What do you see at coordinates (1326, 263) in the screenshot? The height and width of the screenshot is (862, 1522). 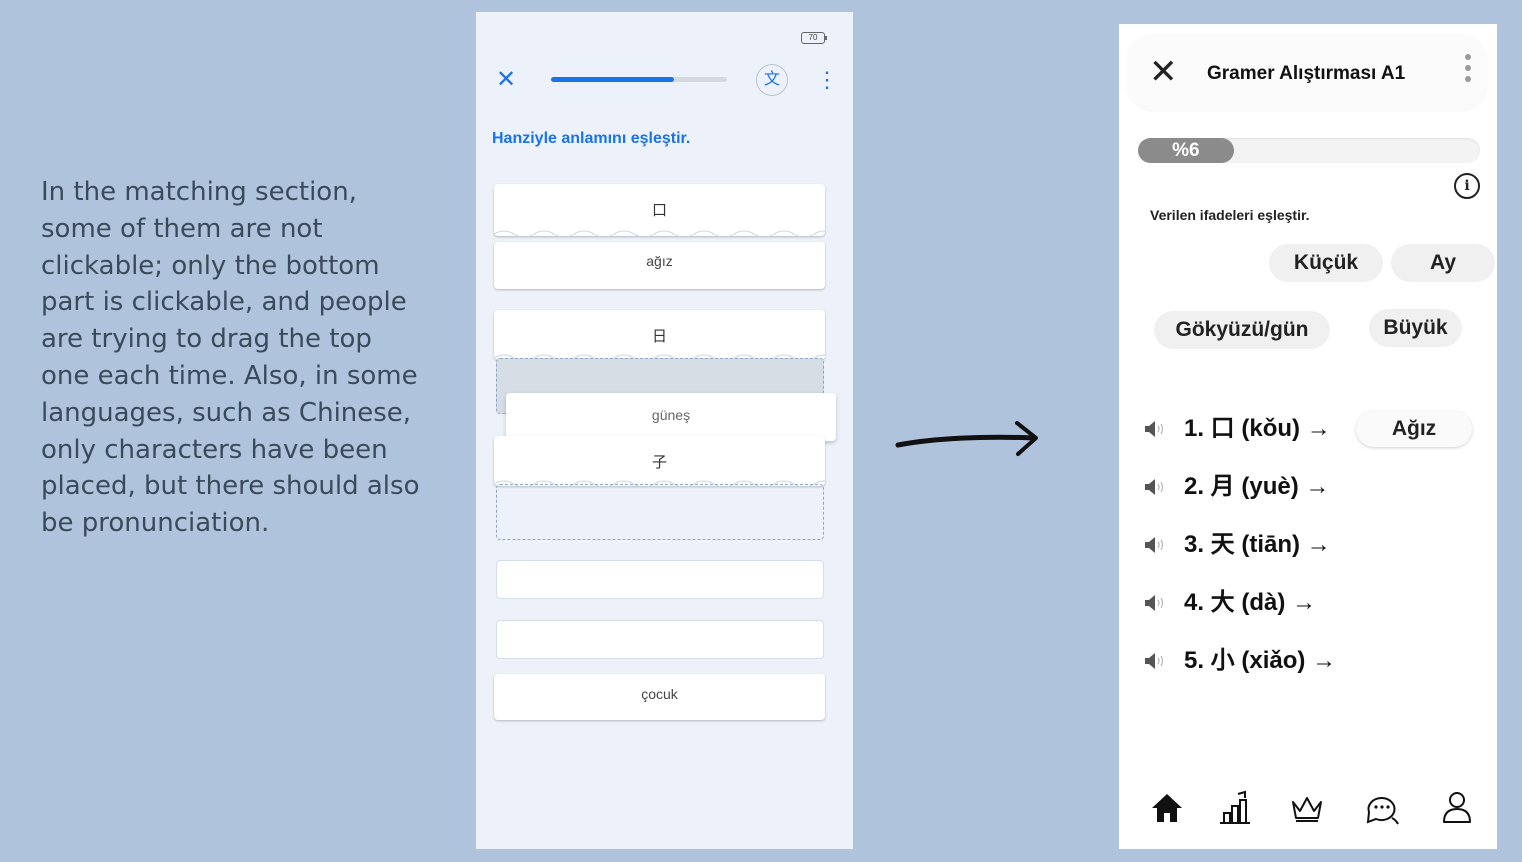 I see `answer-chip: Küçük` at bounding box center [1326, 263].